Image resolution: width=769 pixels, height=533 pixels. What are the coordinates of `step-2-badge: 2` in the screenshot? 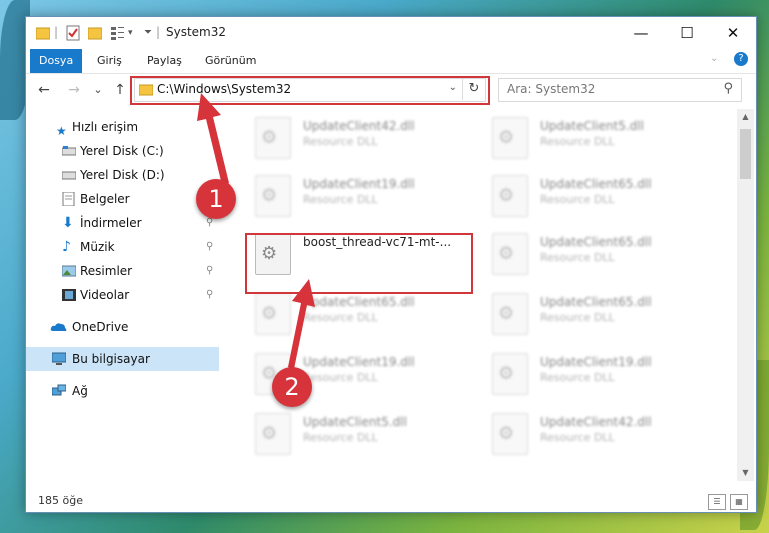 It's located at (292, 387).